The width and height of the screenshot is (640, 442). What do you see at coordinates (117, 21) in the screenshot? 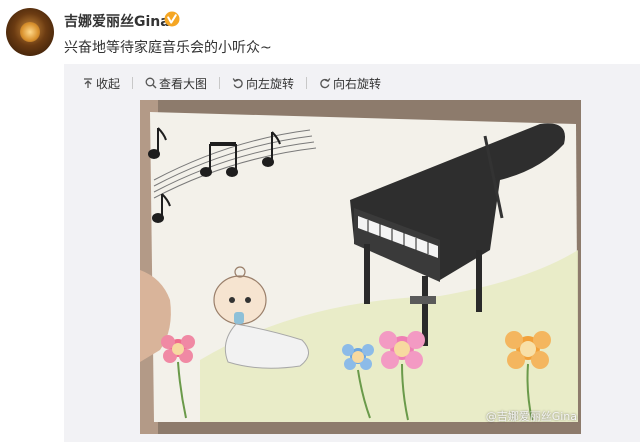
I see `username: 吉娜爱丽丝Gina` at bounding box center [117, 21].